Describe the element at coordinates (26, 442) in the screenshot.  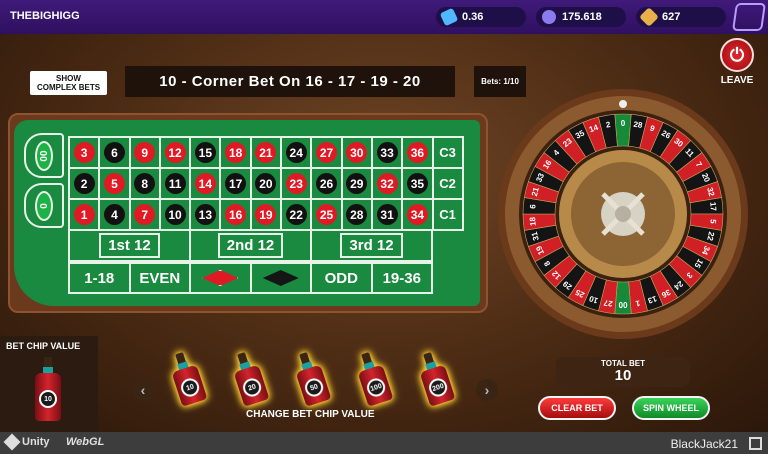
I see `unity-badge: Unity` at that location.